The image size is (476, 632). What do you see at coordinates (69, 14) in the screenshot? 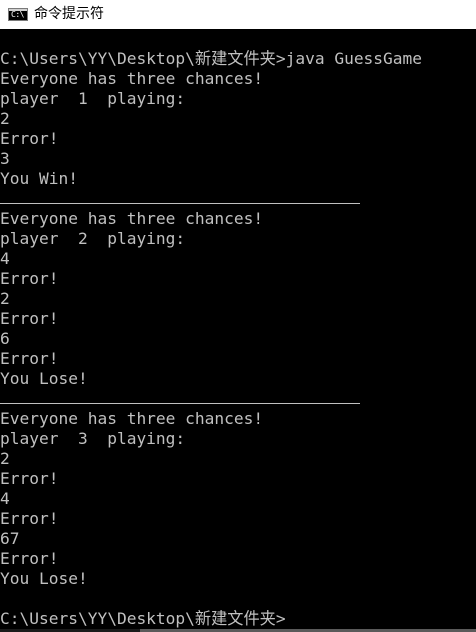
I see `window-title: 命令提示符` at bounding box center [69, 14].